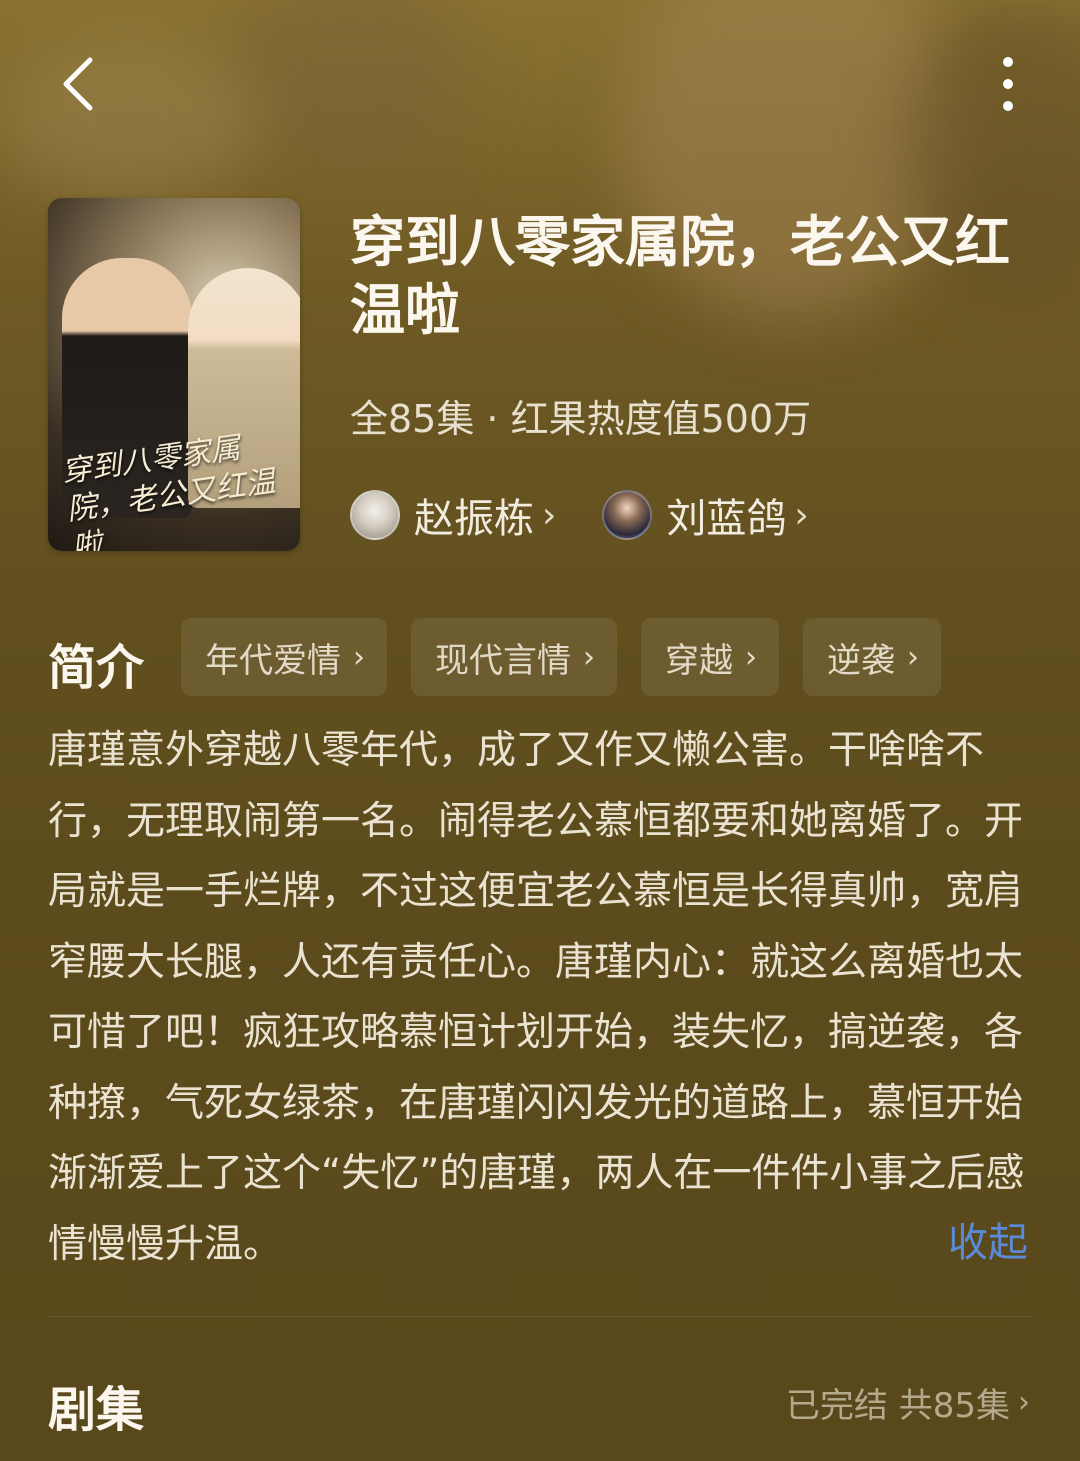  I want to click on back-button, so click(86, 84).